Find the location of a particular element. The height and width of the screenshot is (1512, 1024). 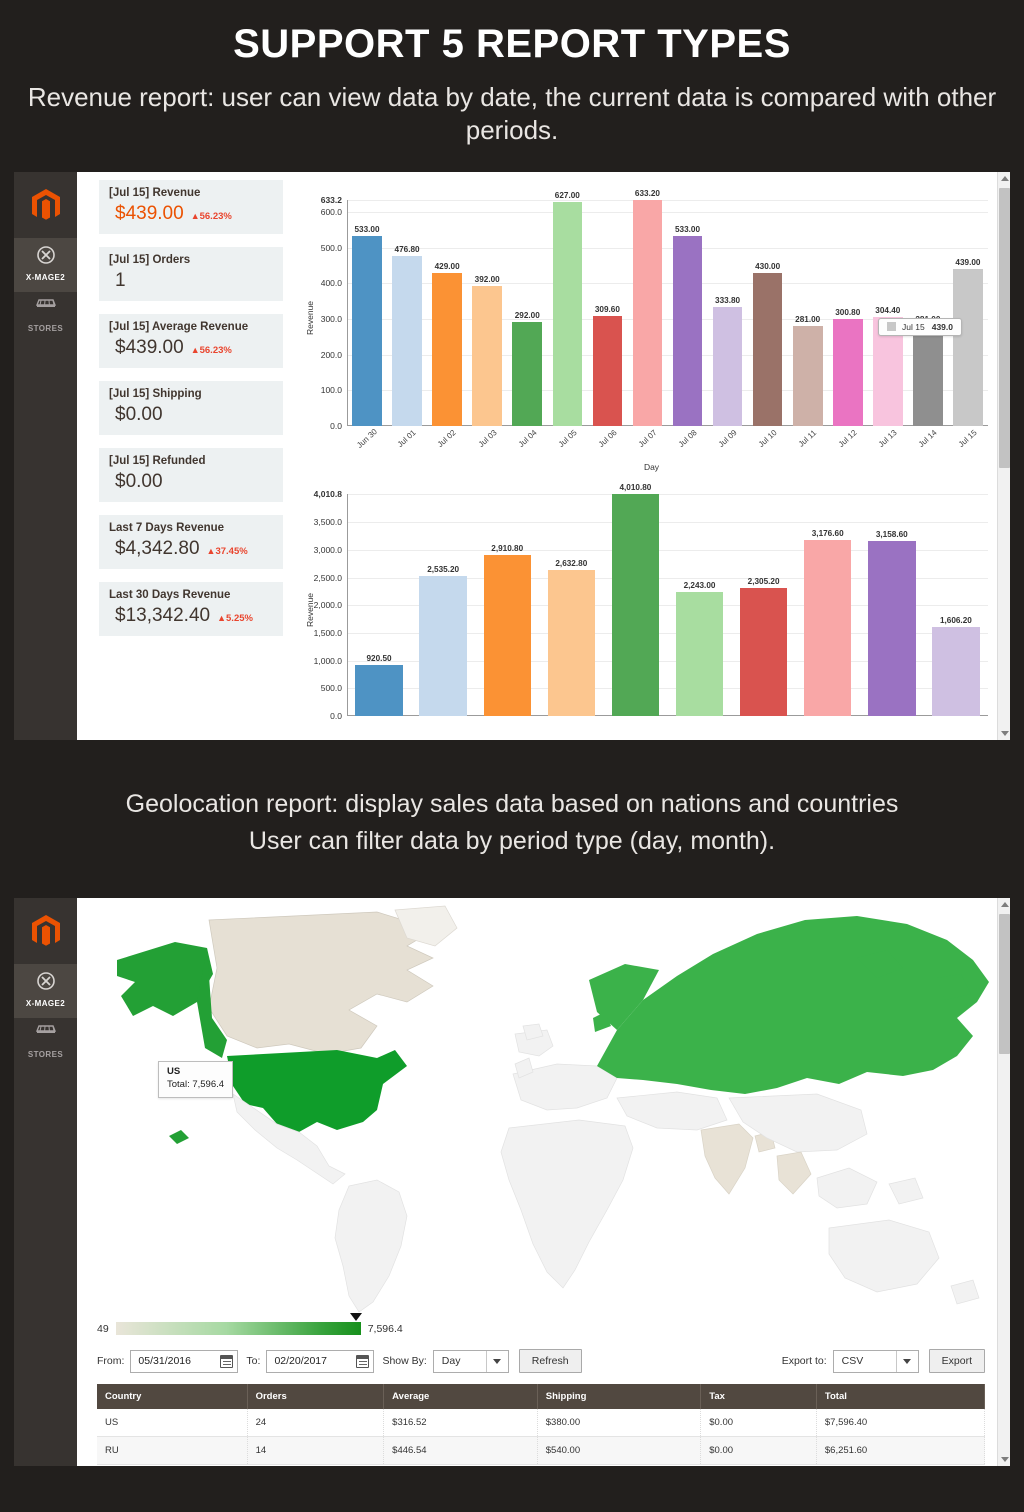

y-axis-tick: 1,000.0 is located at coordinates (327, 660).